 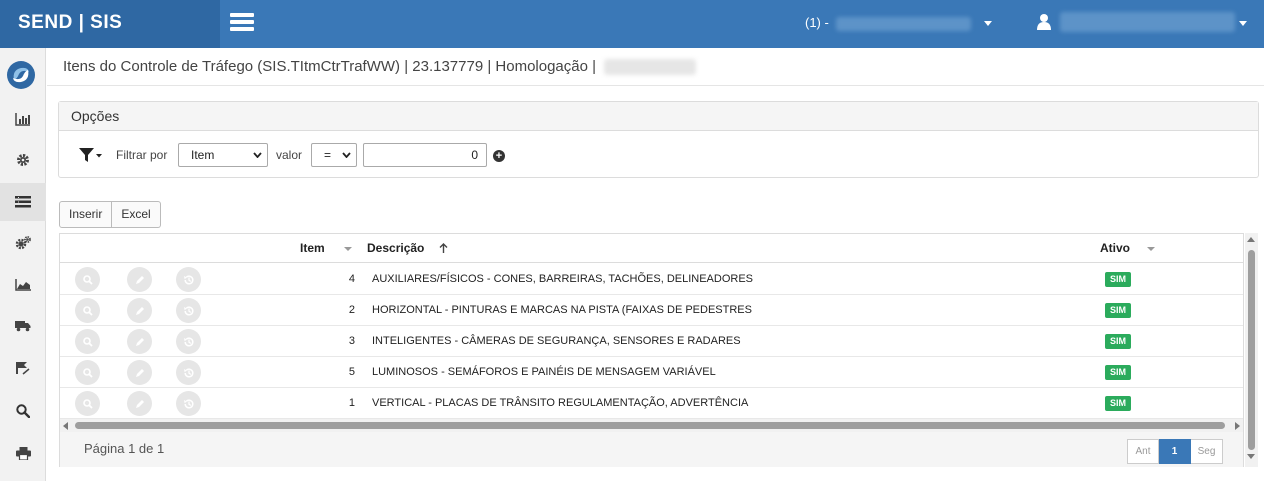 I want to click on context-selector: (1) -, so click(x=888, y=23).